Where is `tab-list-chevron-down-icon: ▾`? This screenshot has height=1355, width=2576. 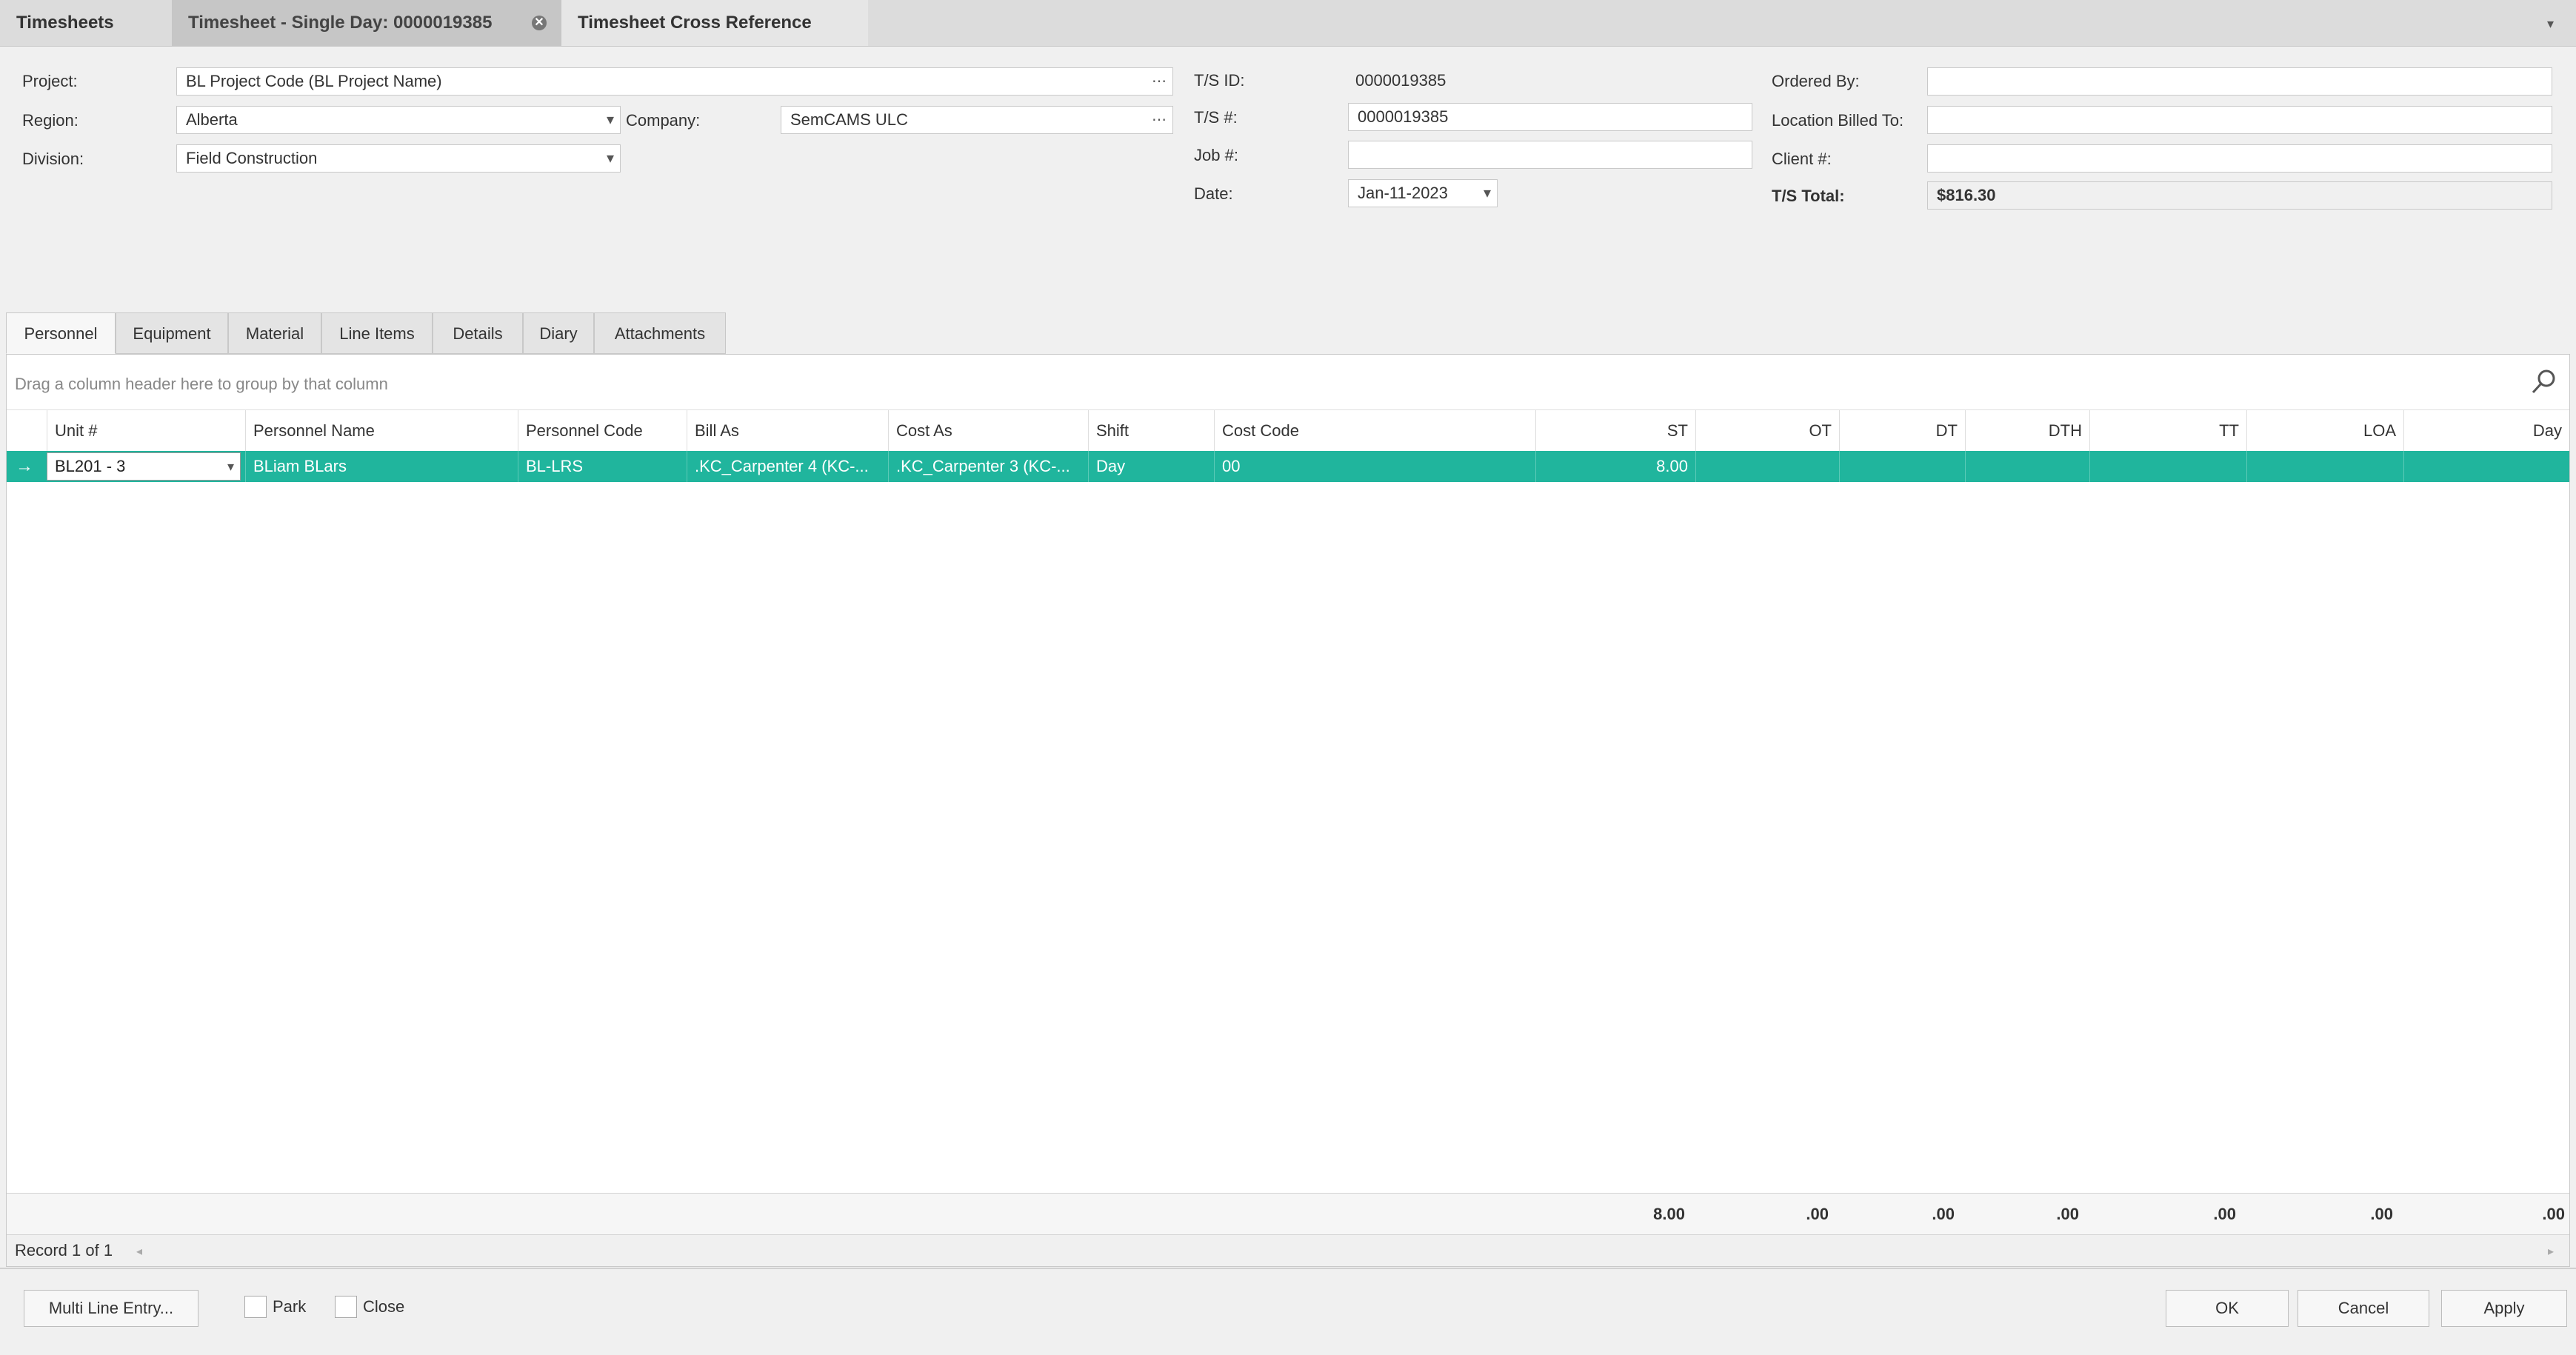 tab-list-chevron-down-icon: ▾ is located at coordinates (2550, 24).